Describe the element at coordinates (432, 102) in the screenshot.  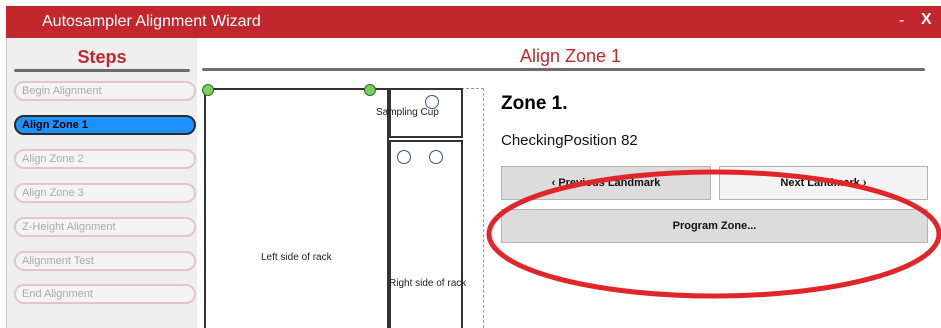
I see `sampling-cup-position` at that location.